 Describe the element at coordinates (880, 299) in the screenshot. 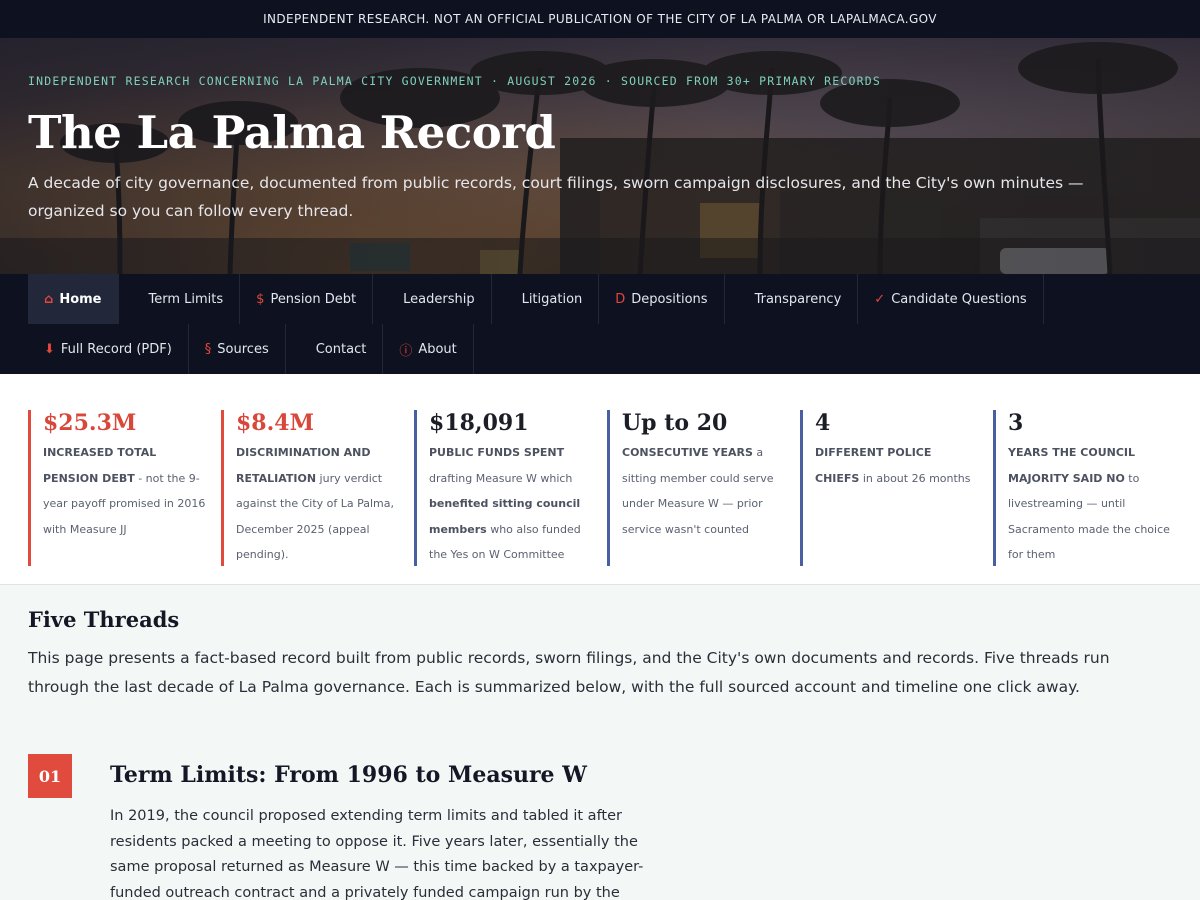

I see `check-icon: ✓` at that location.